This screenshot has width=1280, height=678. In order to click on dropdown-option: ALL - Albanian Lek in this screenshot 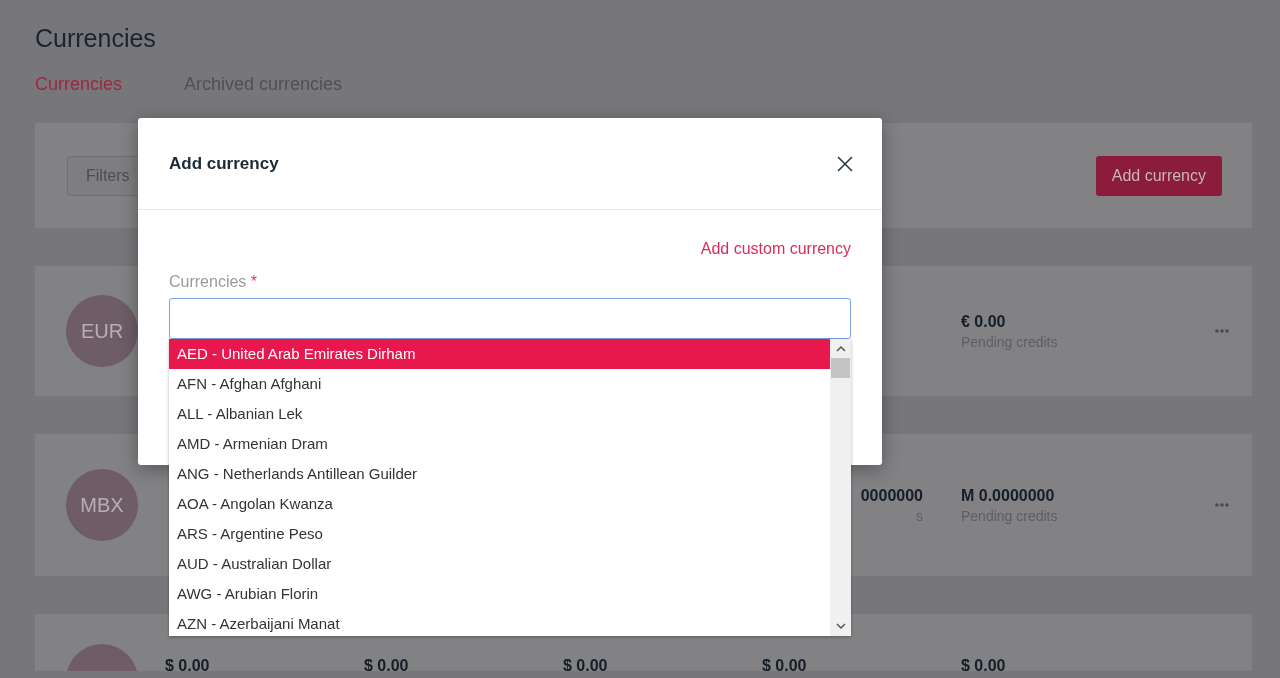, I will do `click(499, 414)`.